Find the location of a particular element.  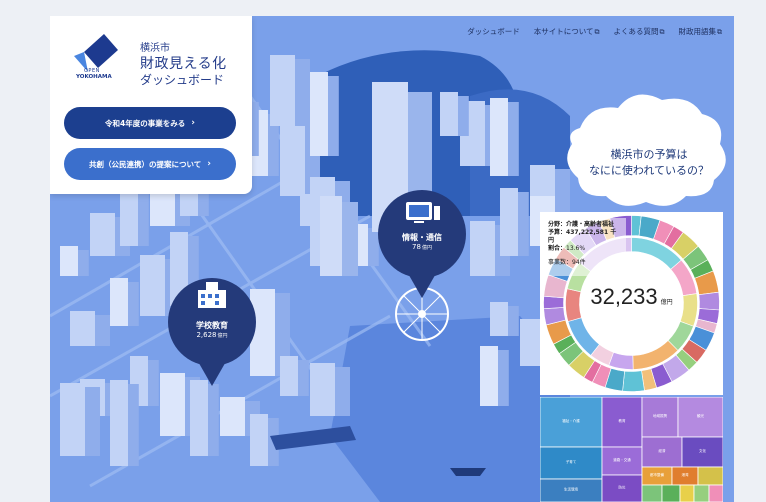

treemap-label: 道路・交通 is located at coordinates (622, 459).